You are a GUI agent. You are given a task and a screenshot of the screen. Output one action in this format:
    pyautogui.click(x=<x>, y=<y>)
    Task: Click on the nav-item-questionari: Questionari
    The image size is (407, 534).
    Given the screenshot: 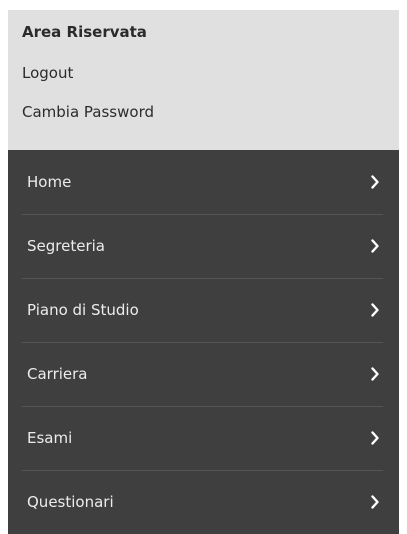 What is the action you would take?
    pyautogui.click(x=203, y=502)
    